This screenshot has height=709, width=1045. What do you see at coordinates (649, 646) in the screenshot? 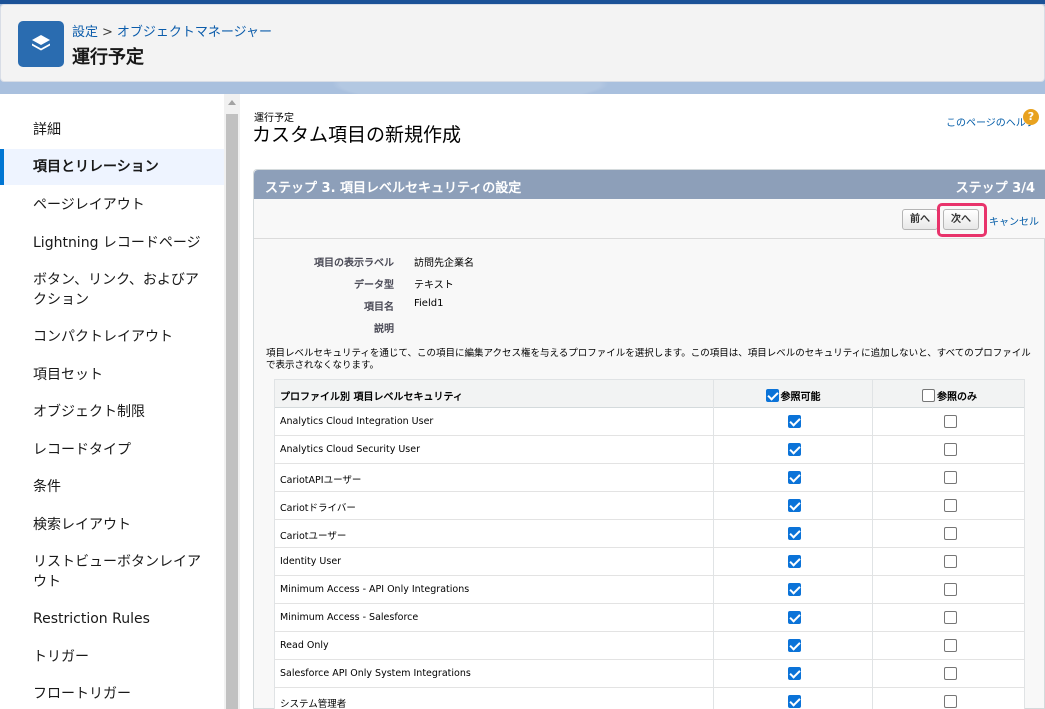
I see `table-row: Read Only` at bounding box center [649, 646].